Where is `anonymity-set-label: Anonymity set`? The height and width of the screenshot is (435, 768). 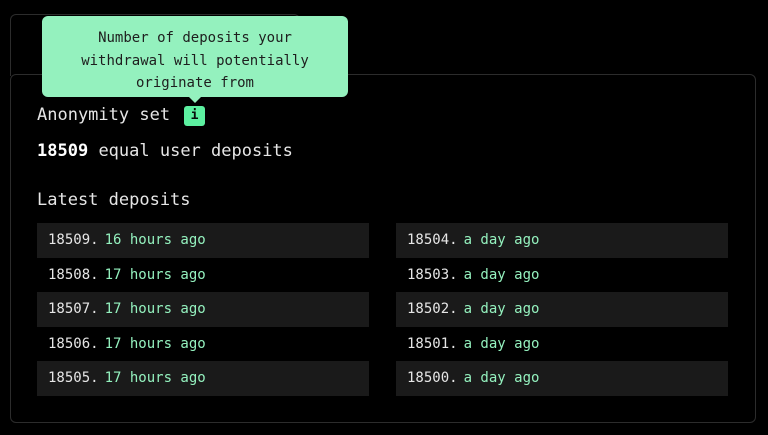
anonymity-set-label: Anonymity set is located at coordinates (104, 115).